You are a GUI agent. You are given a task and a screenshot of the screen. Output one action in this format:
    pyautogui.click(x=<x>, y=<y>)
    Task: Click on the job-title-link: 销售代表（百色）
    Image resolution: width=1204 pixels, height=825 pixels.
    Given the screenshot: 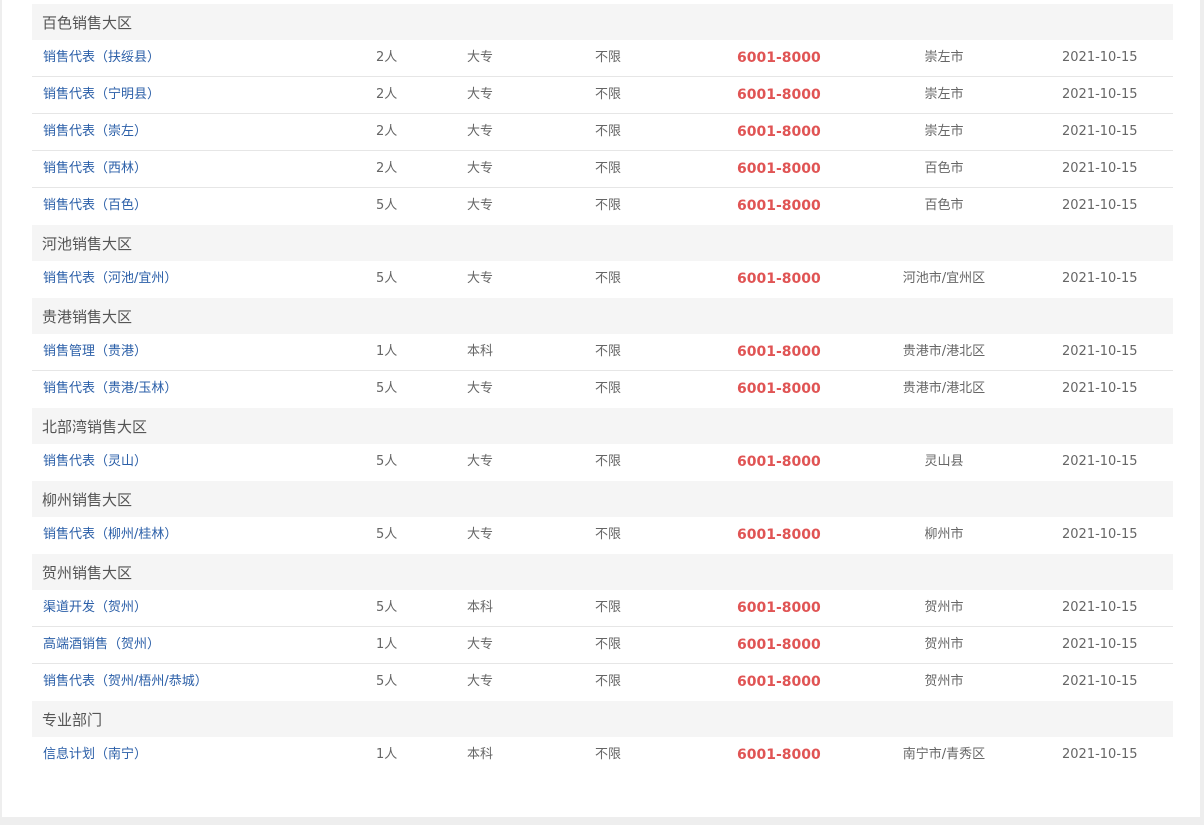 What is the action you would take?
    pyautogui.click(x=95, y=206)
    